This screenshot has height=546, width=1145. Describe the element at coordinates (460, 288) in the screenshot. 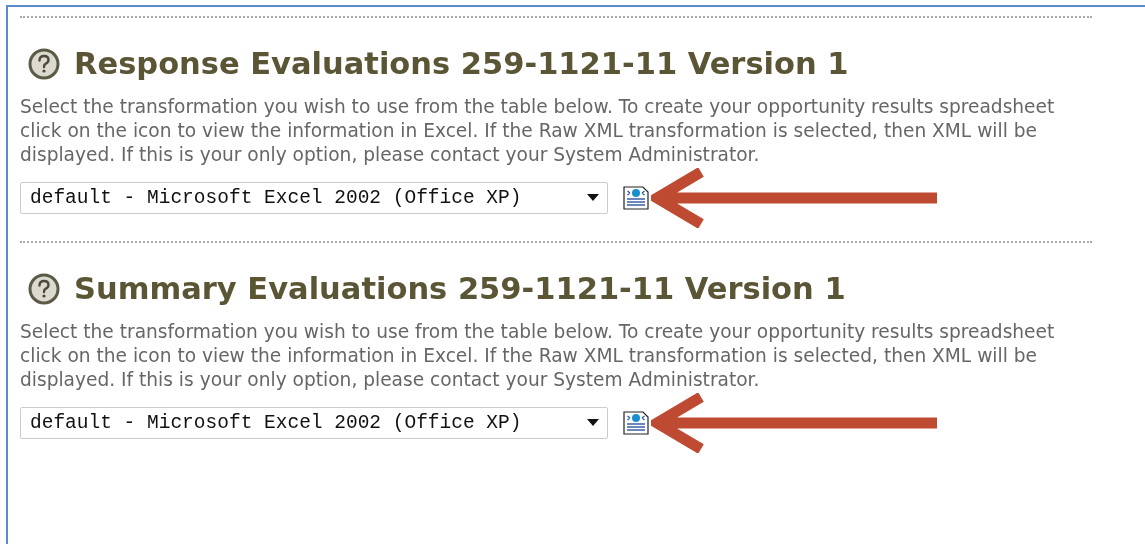

I see `section-title: Summary Evaluations 259-1121-11 Version 1` at that location.